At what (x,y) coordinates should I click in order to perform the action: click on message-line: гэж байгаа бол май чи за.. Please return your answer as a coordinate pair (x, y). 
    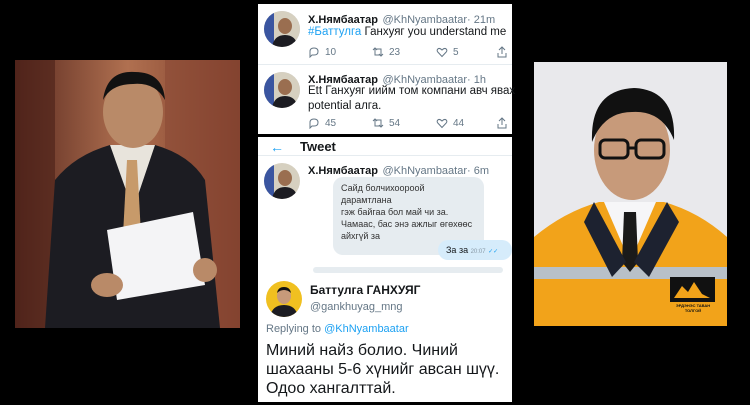
    Looking at the image, I should click on (395, 212).